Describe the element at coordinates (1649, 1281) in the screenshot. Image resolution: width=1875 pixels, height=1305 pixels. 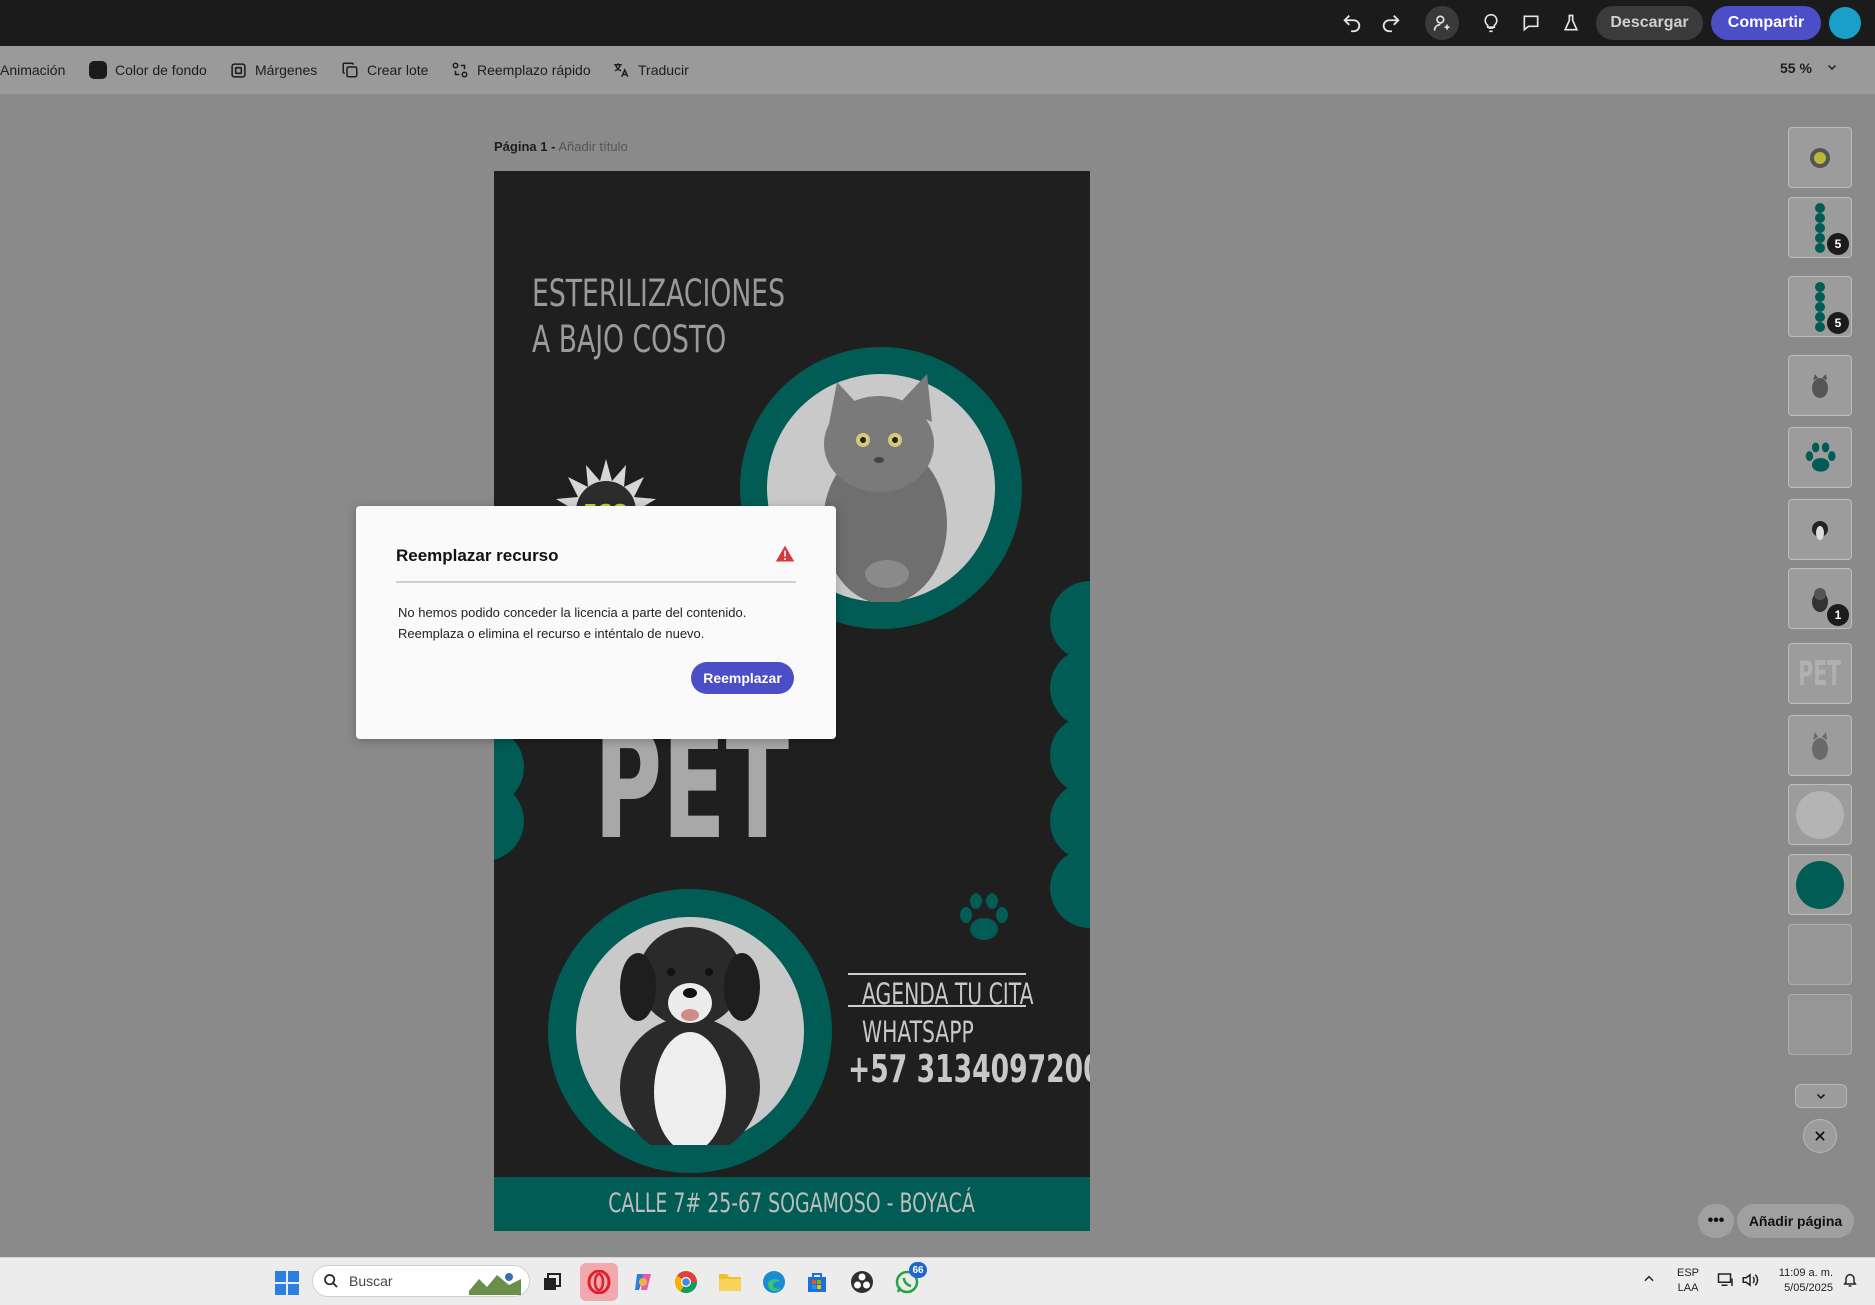
I see `show-hidden-icons-icon` at that location.